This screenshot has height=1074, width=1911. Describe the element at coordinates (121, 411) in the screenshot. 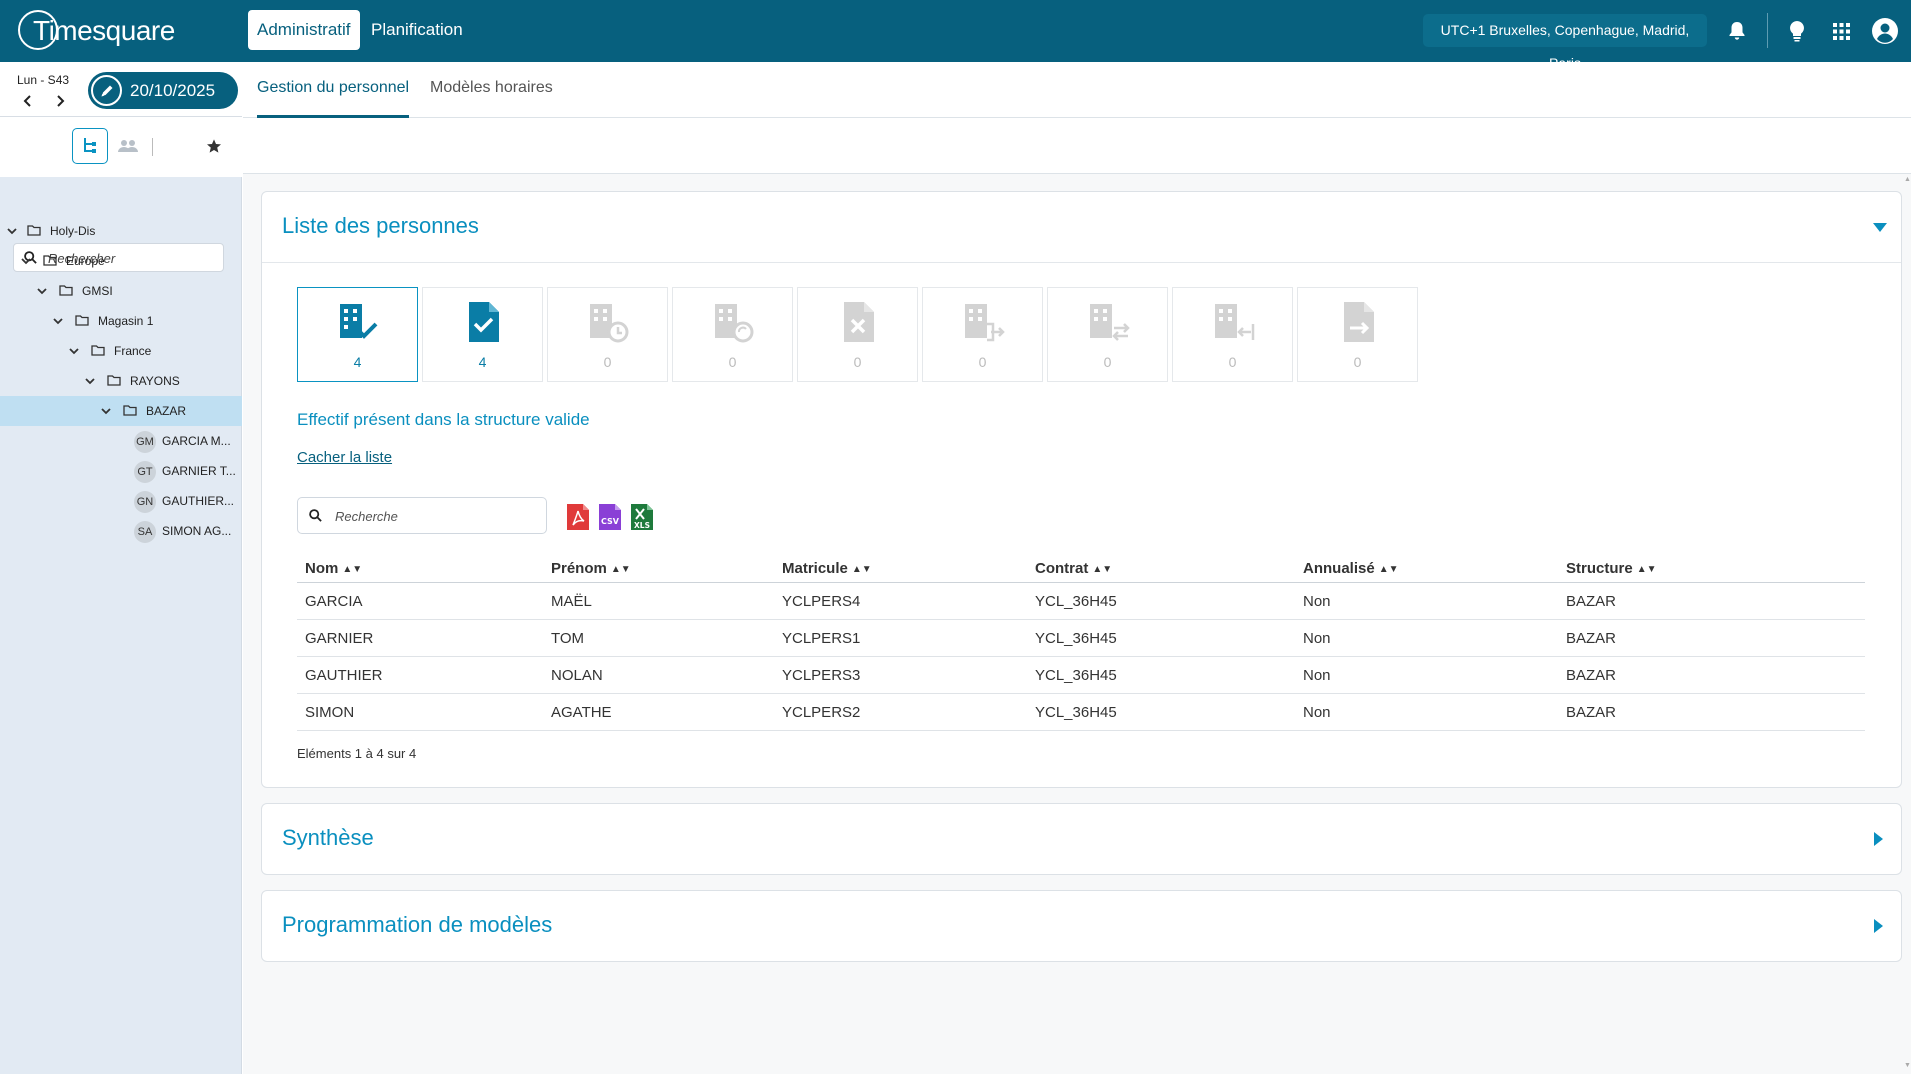

I see `tree-item-bazar: BAZAR` at that location.